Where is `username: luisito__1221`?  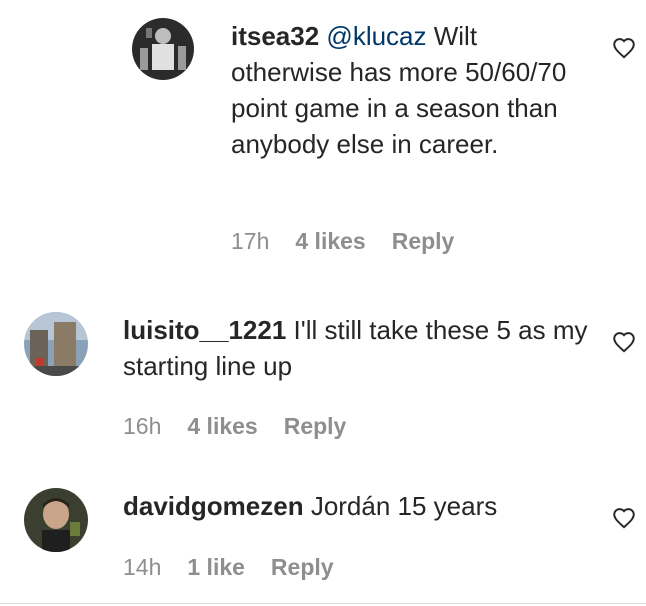 username: luisito__1221 is located at coordinates (204, 330).